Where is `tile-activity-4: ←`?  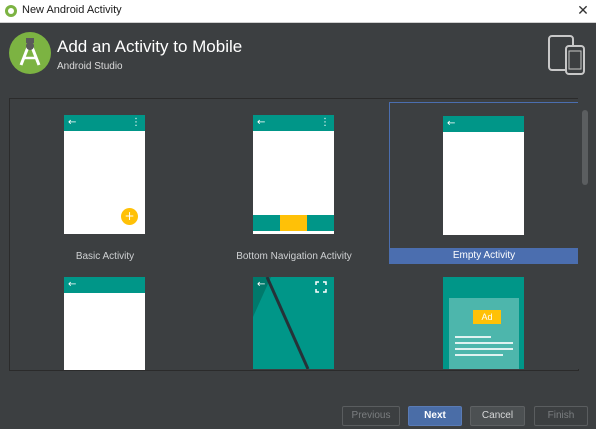 tile-activity-4: ← is located at coordinates (105, 318).